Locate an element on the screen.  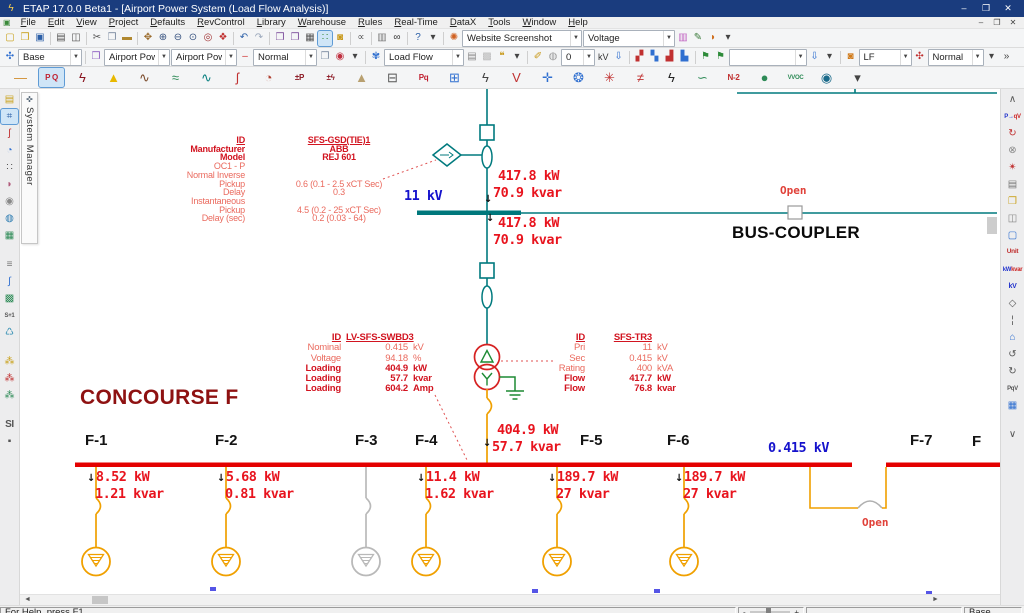
result-compare-icon: ⁂ is located at coordinates (9, 395).